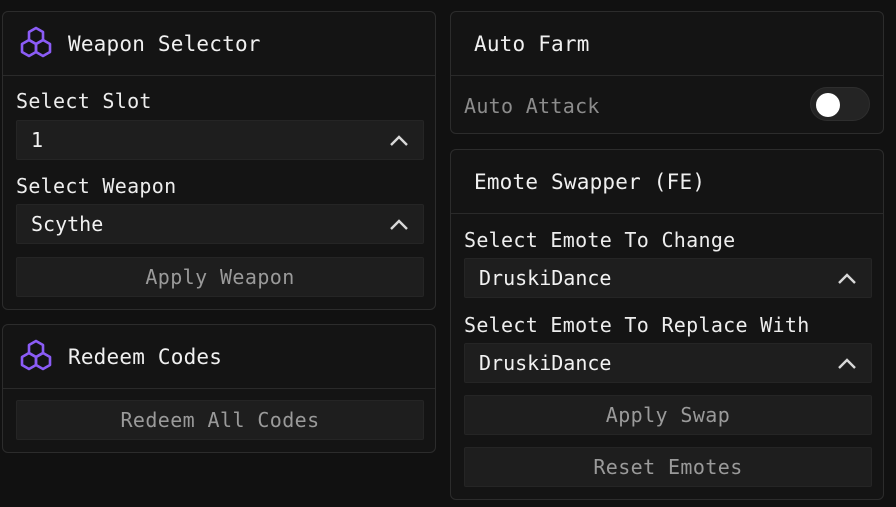 This screenshot has height=507, width=896. I want to click on select-emote-to-change-label: Select Emote To Change, so click(600, 240).